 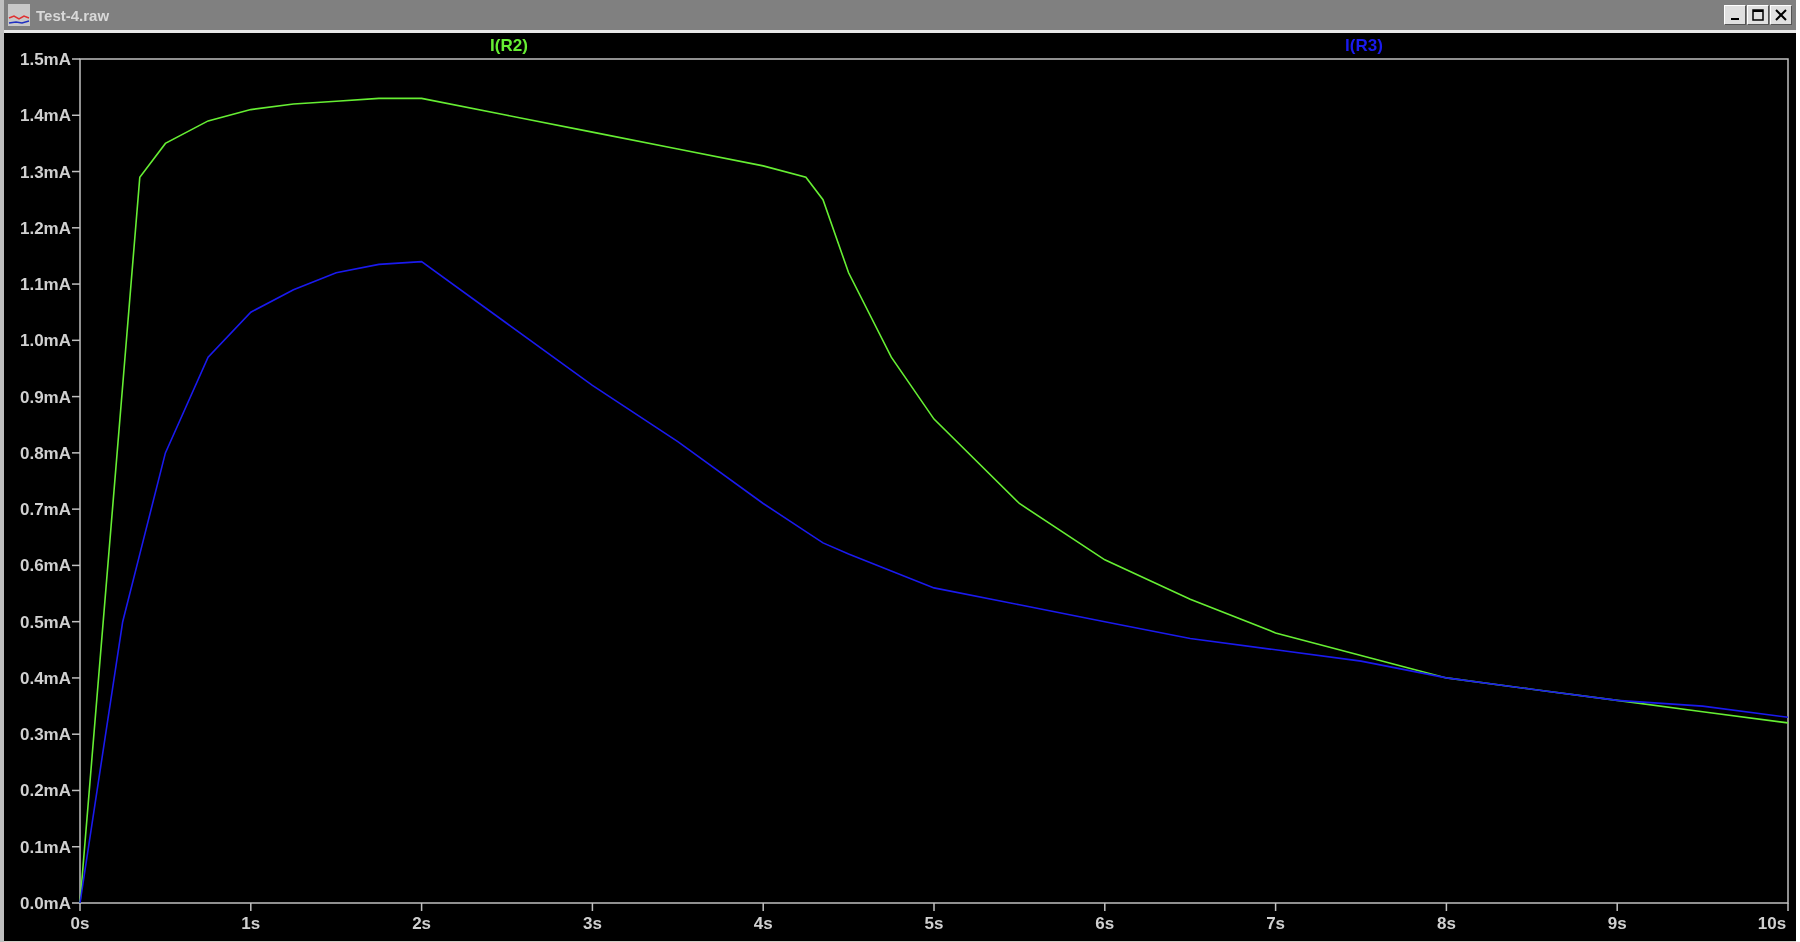 What do you see at coordinates (45, 903) in the screenshot?
I see `y-tick-label: 0.0mA` at bounding box center [45, 903].